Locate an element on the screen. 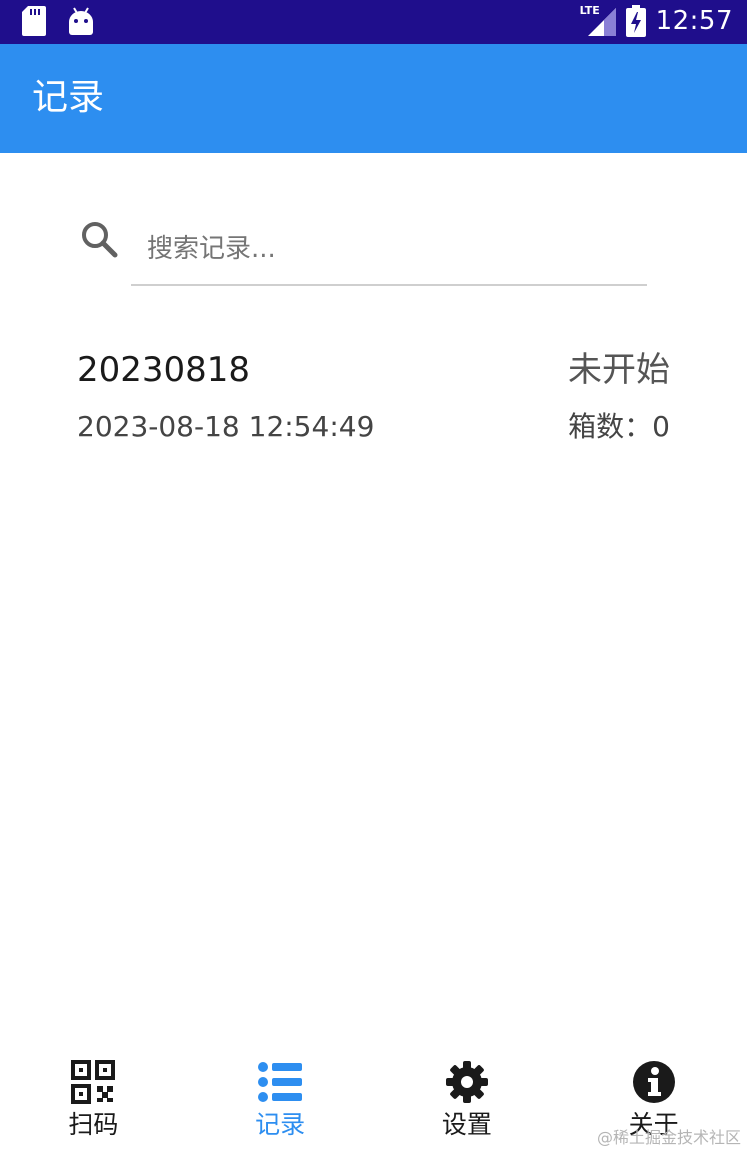 The width and height of the screenshot is (747, 1150). watermark: @稀土掘金技术社区 is located at coordinates (668, 1137).